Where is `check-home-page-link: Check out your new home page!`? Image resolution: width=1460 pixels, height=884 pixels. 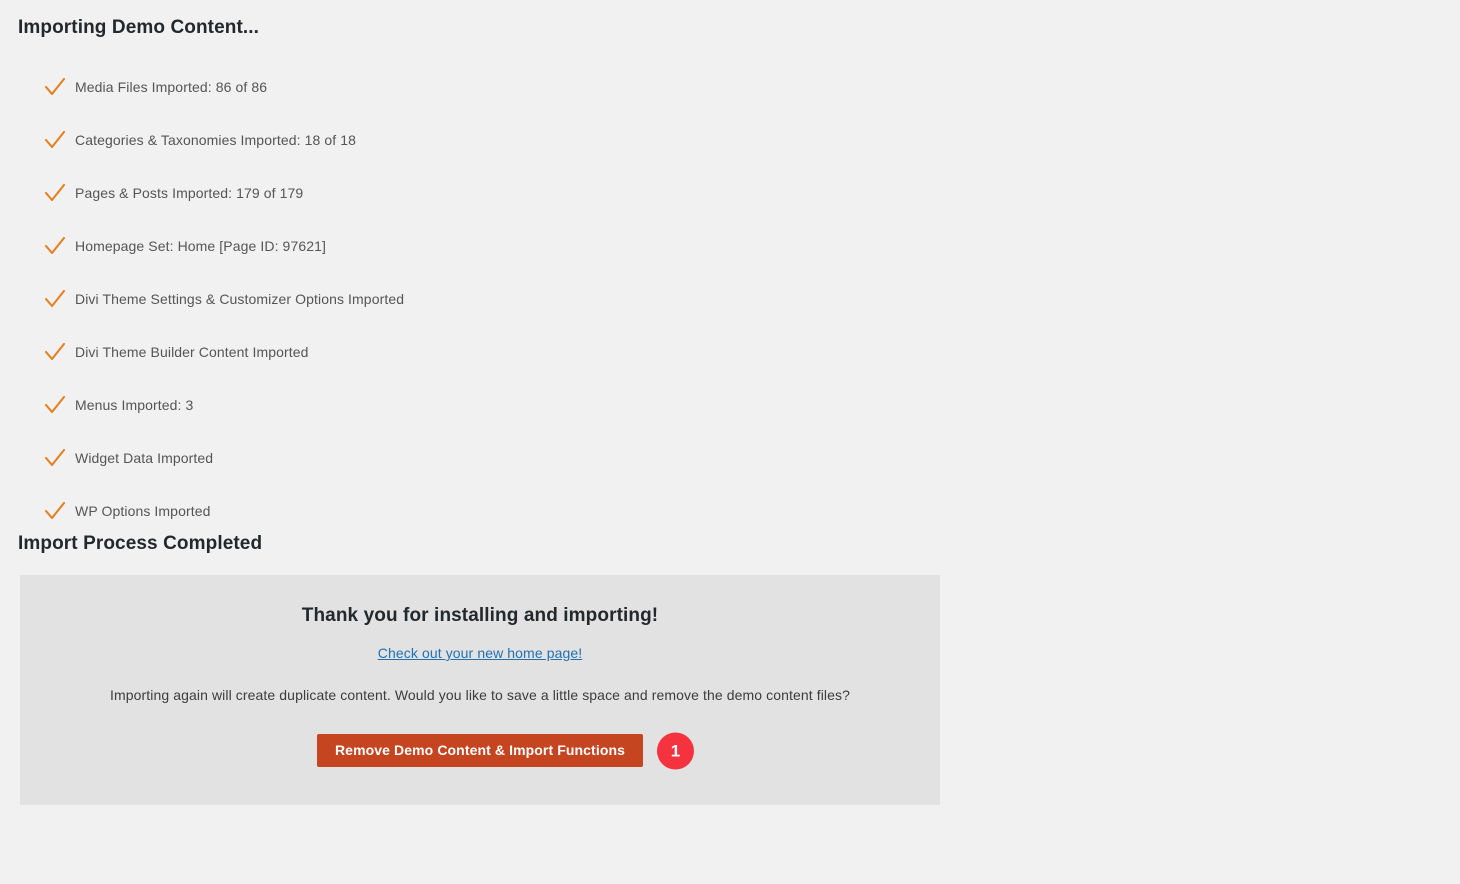
check-home-page-link: Check out your new home page! is located at coordinates (480, 653).